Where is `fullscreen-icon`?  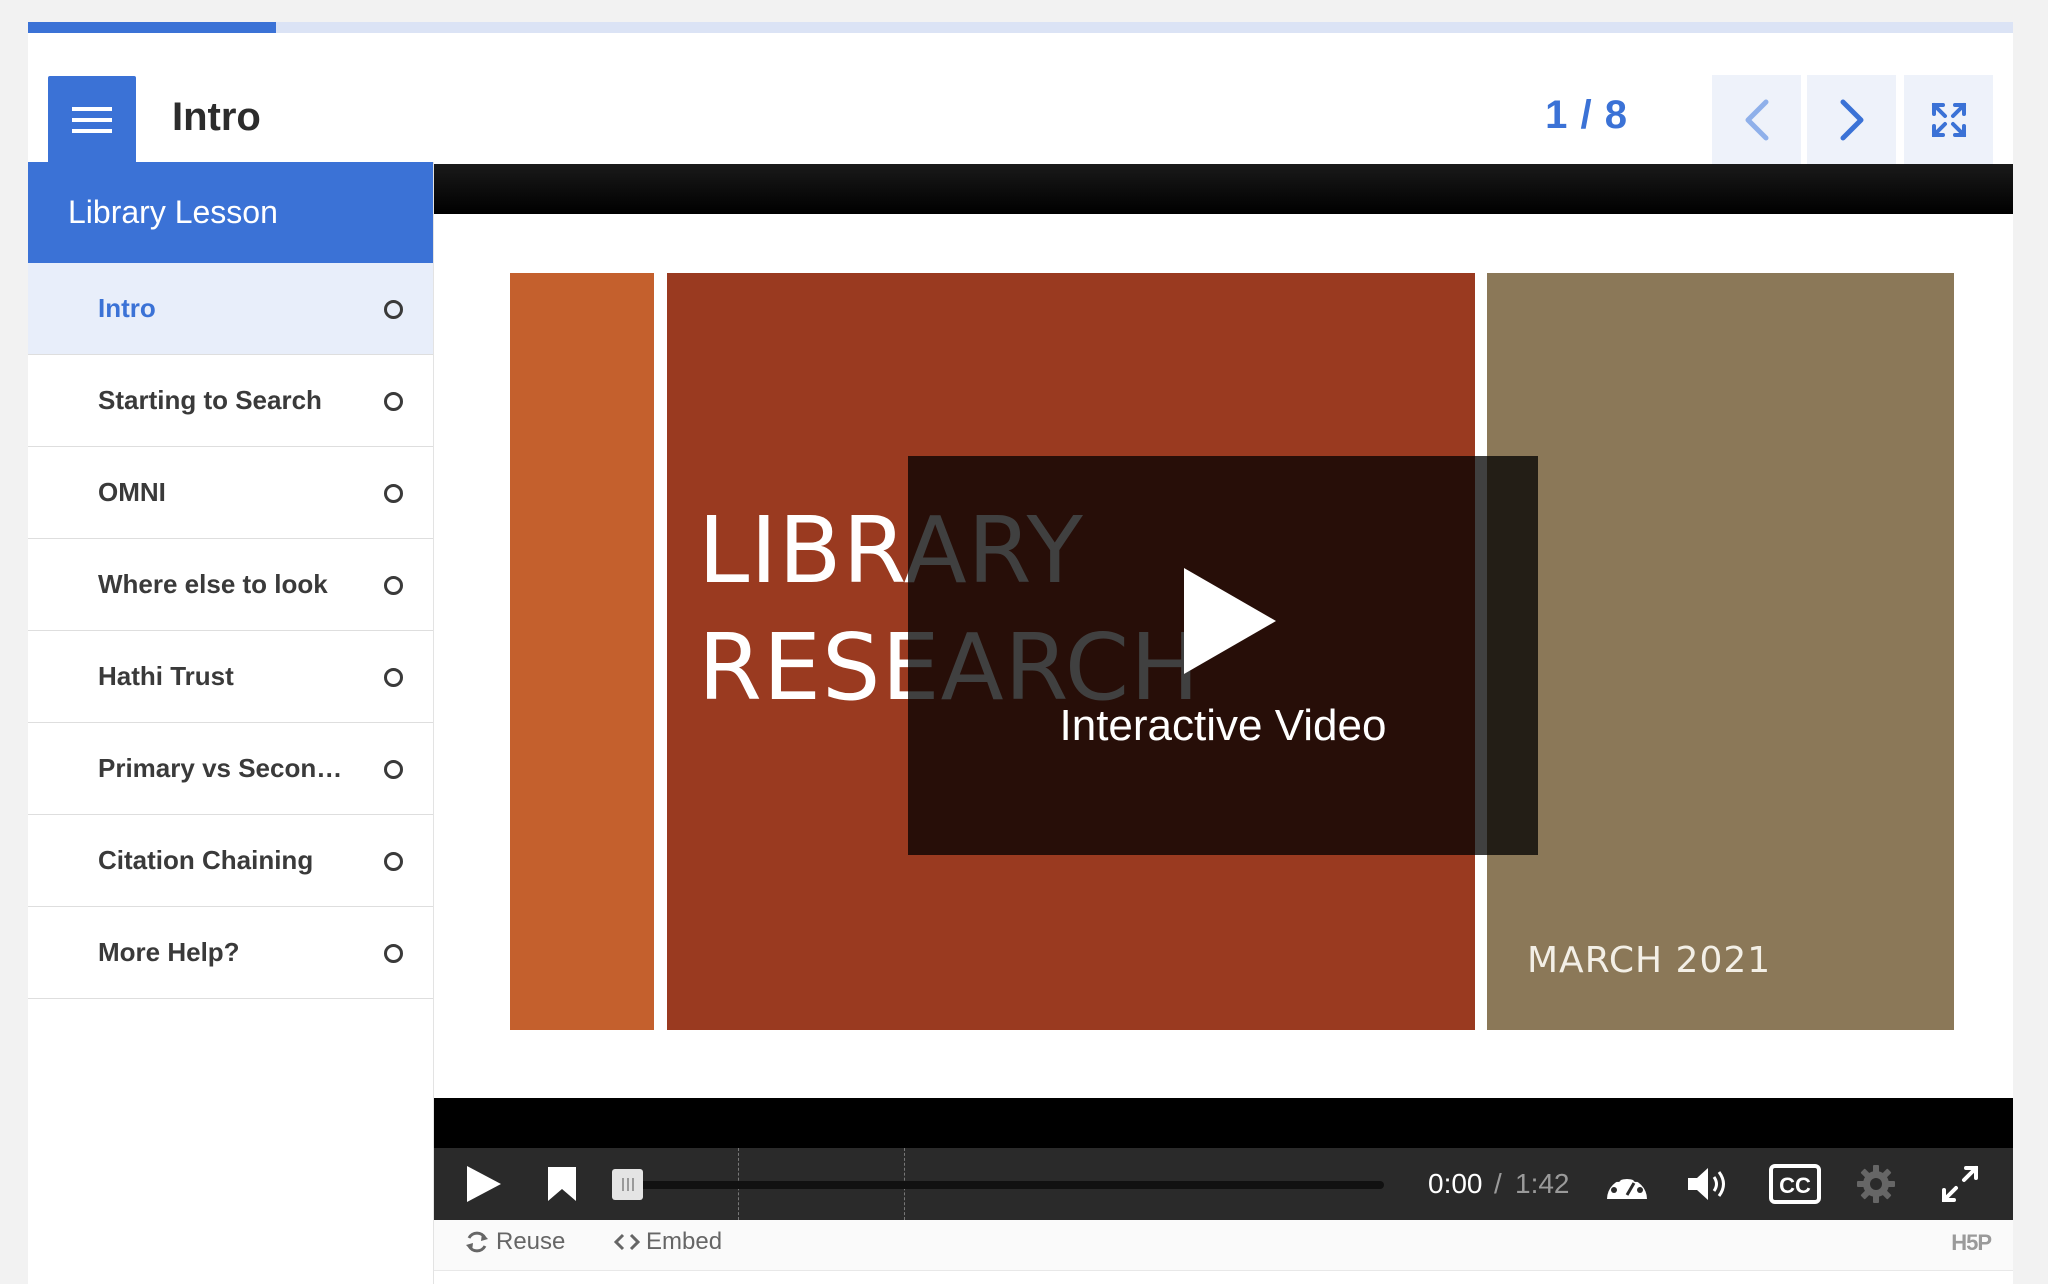
fullscreen-icon is located at coordinates (1948, 119).